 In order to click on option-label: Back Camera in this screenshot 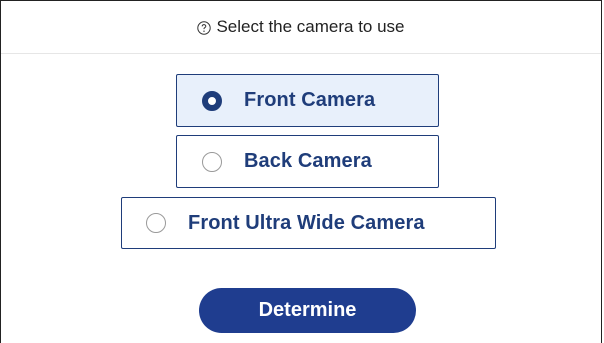, I will do `click(308, 161)`.